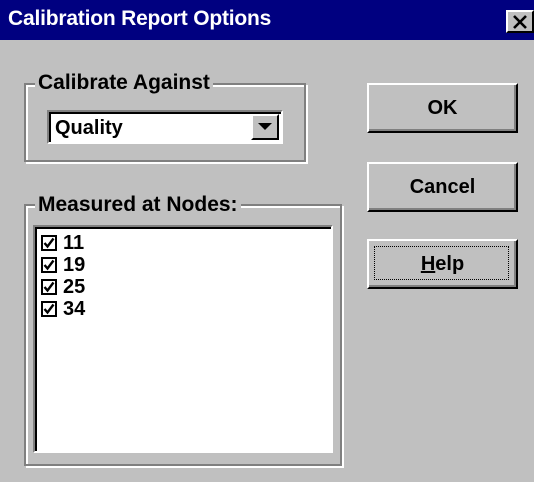  What do you see at coordinates (138, 205) in the screenshot?
I see `measured-at-nodes-label: Measured at Nodes:` at bounding box center [138, 205].